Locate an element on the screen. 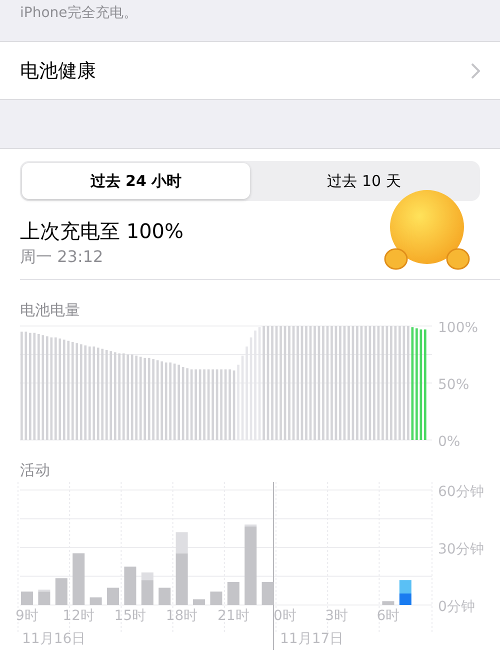  axis-label: 60分钟 is located at coordinates (461, 492).